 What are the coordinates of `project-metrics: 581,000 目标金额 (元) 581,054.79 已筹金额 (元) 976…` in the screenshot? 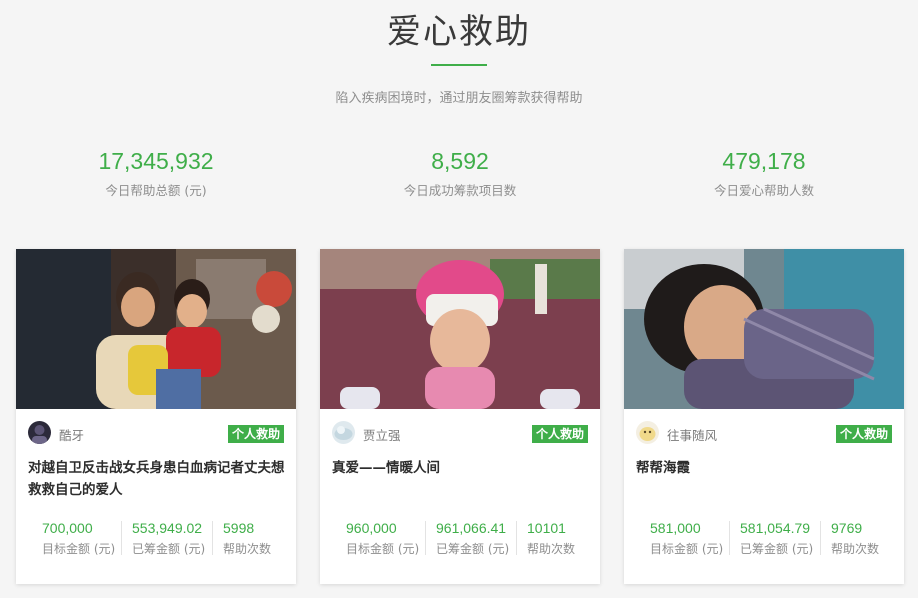 It's located at (764, 539).